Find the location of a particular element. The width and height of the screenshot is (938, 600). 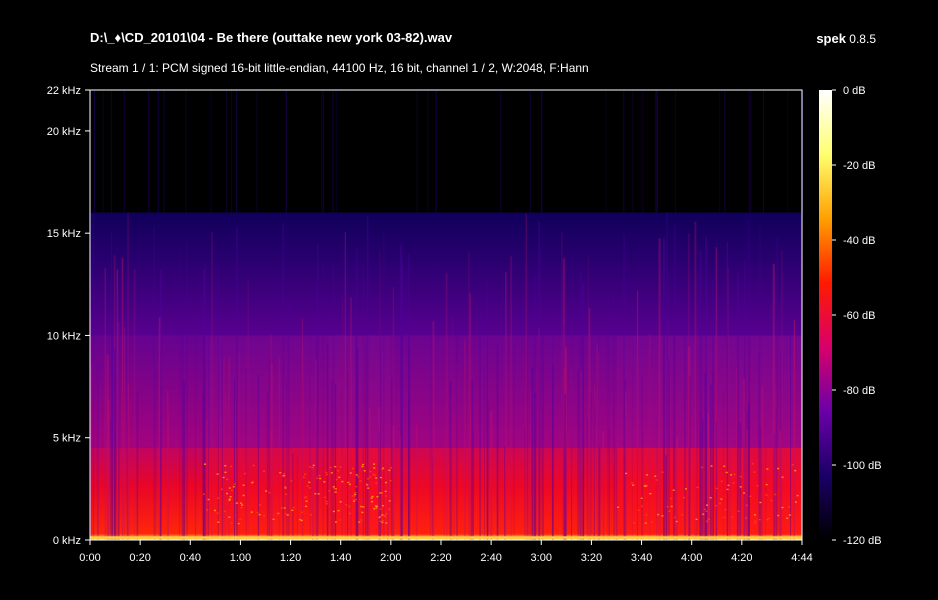

colorbar-tick-label: -100 dB is located at coordinates (862, 466).